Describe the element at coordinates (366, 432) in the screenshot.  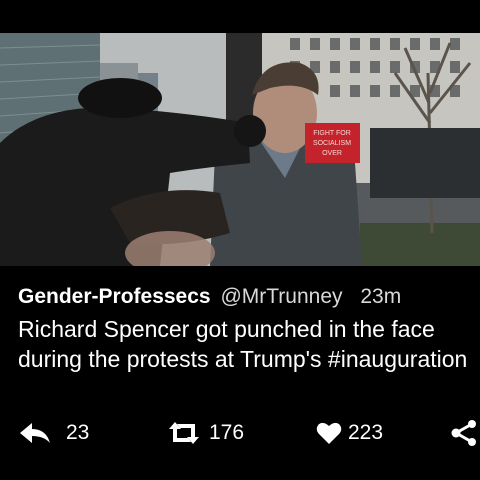
I see `like-count: 223` at that location.